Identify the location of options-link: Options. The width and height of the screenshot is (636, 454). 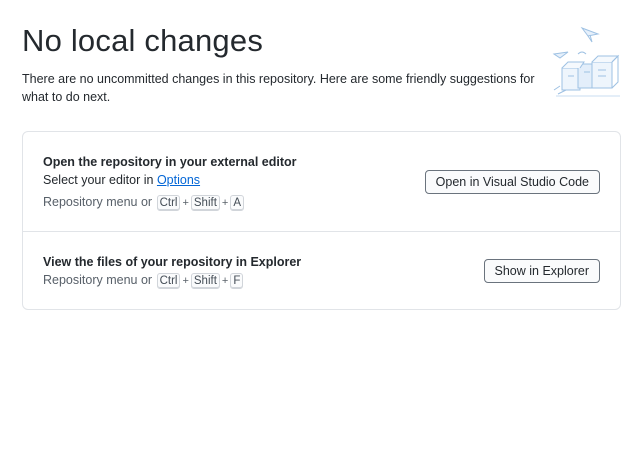
(178, 180).